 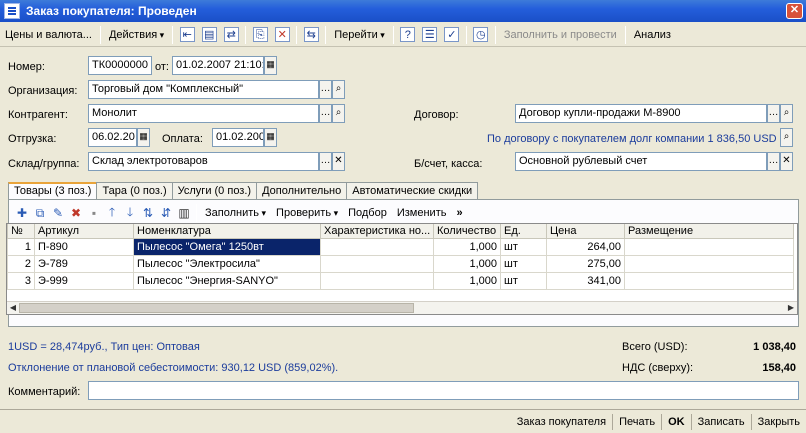 I want to click on tab-services: Услуги (0 поз.), so click(x=214, y=191).